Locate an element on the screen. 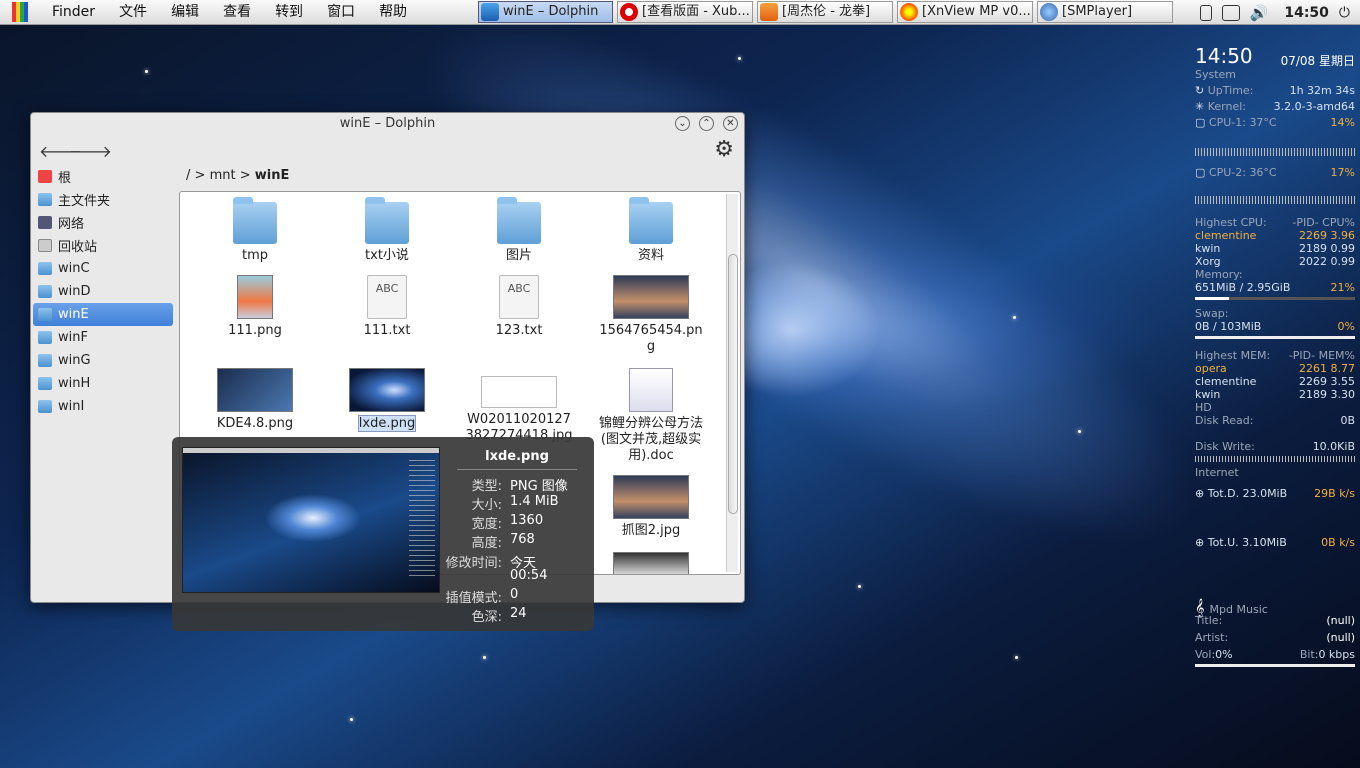 Image resolution: width=1360 pixels, height=768 pixels. power-icon: ⏻ is located at coordinates (1344, 13).